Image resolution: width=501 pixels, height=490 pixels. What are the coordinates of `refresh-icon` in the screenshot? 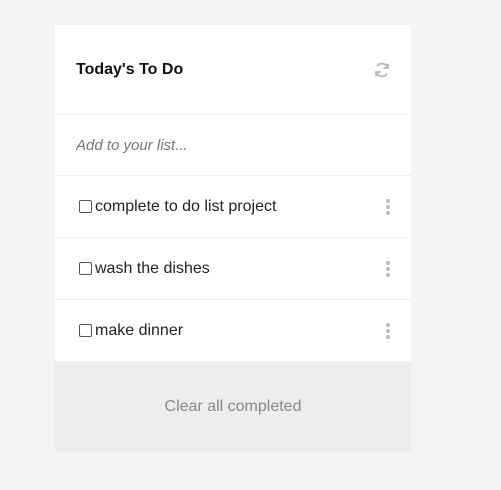 It's located at (382, 70).